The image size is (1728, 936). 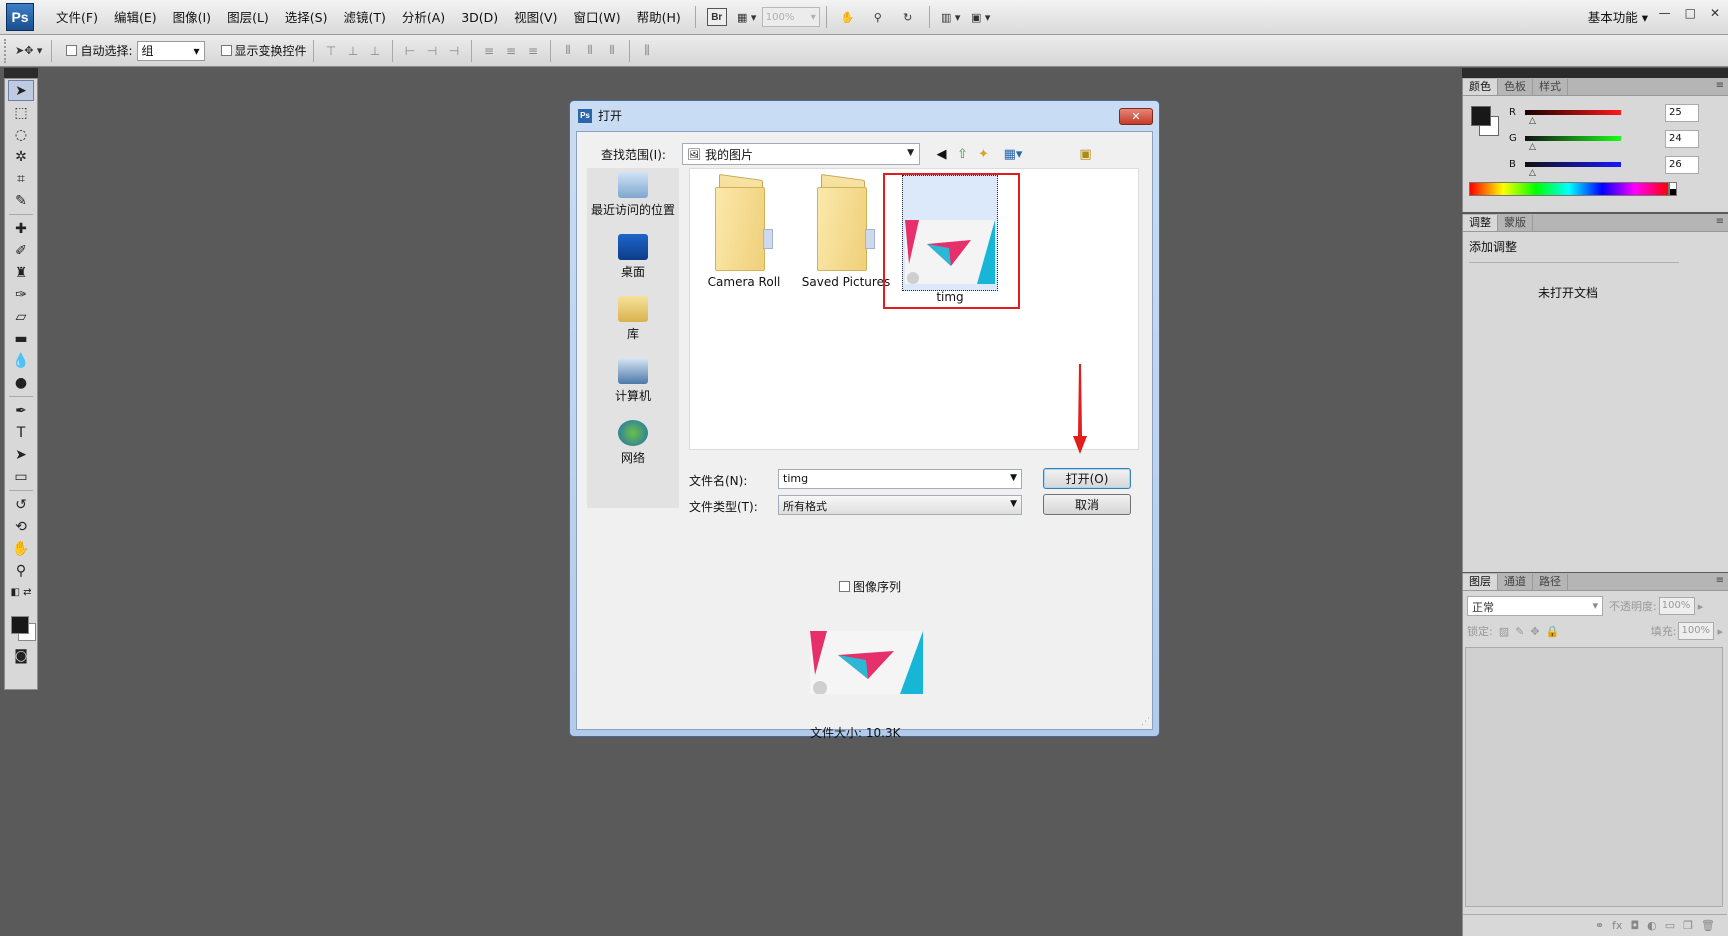 I want to click on lock-transparency-icon: ▨, so click(x=1504, y=631).